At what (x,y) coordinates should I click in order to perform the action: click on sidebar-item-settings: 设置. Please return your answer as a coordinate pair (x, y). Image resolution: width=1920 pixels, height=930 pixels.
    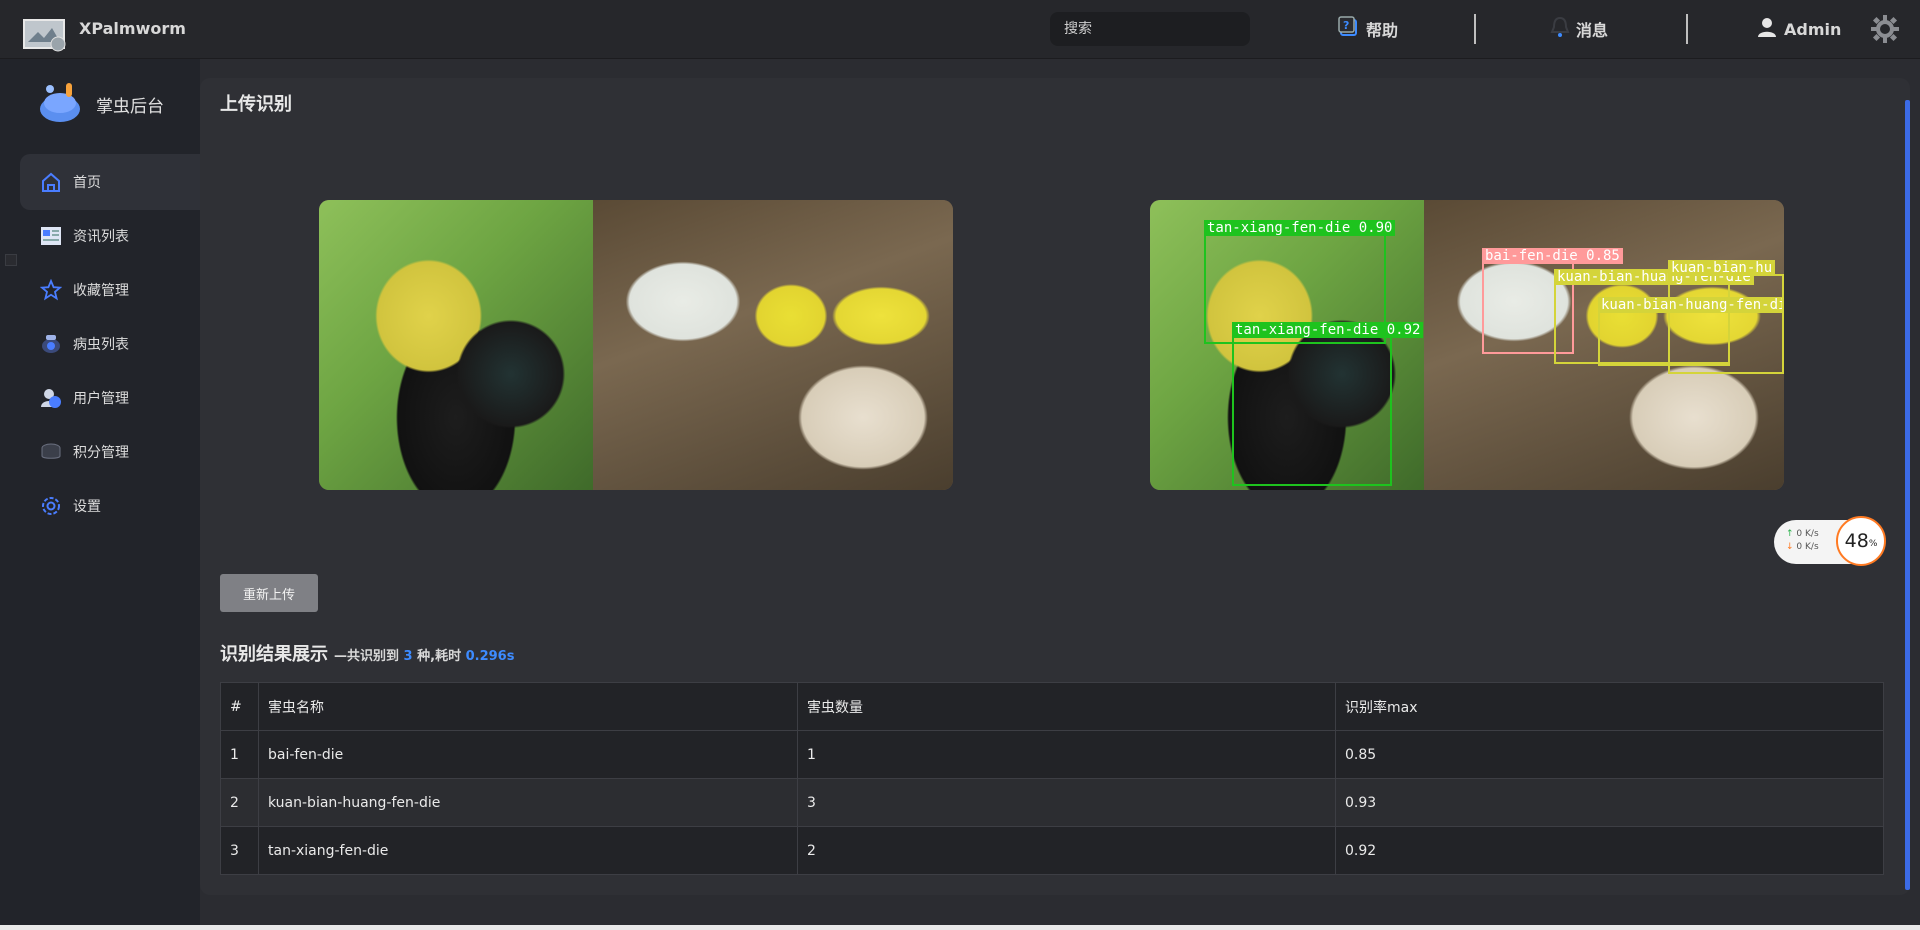
    Looking at the image, I should click on (110, 506).